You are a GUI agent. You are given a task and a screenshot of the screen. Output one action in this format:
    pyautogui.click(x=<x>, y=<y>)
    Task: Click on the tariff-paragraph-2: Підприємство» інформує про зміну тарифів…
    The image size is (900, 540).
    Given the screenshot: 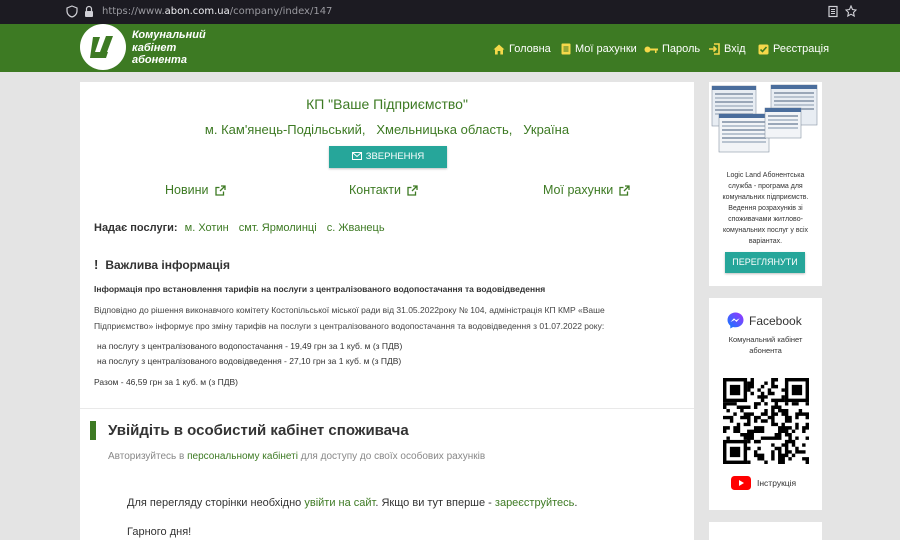 What is the action you would take?
    pyautogui.click(x=349, y=326)
    